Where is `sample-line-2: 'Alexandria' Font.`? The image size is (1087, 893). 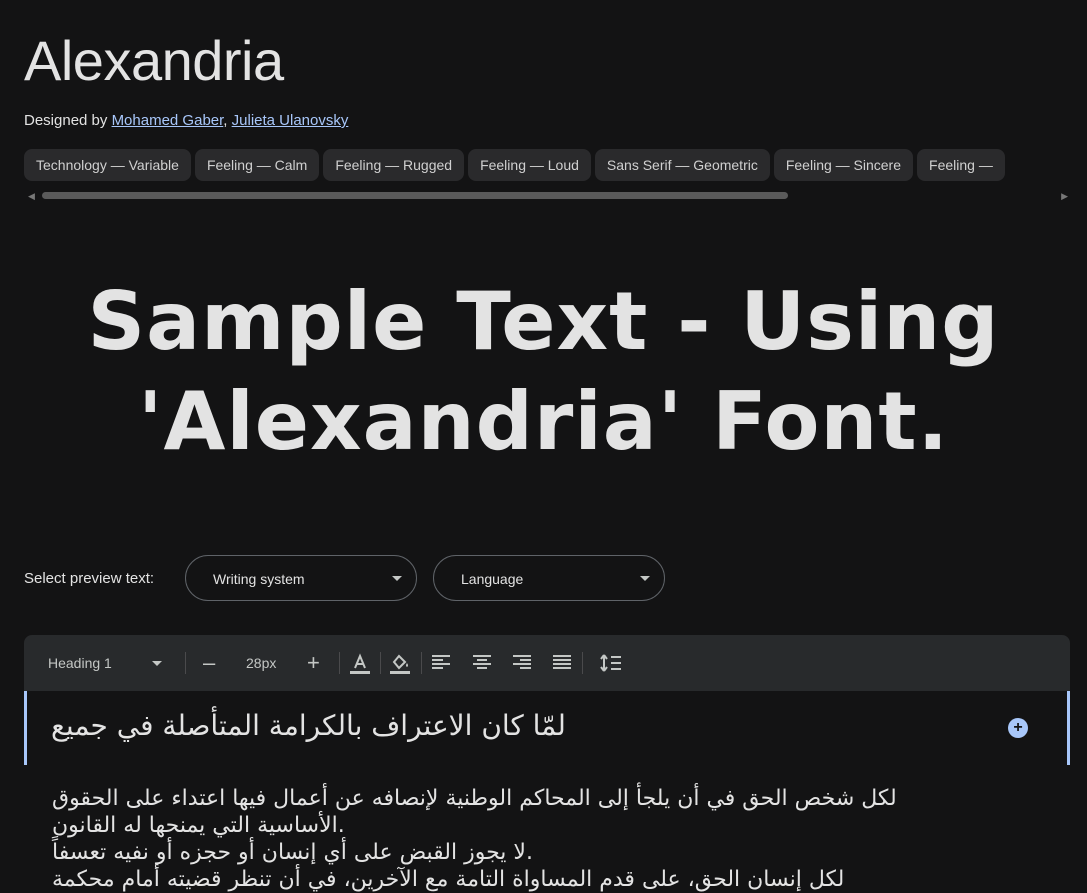 sample-line-2: 'Alexandria' Font. is located at coordinates (543, 421).